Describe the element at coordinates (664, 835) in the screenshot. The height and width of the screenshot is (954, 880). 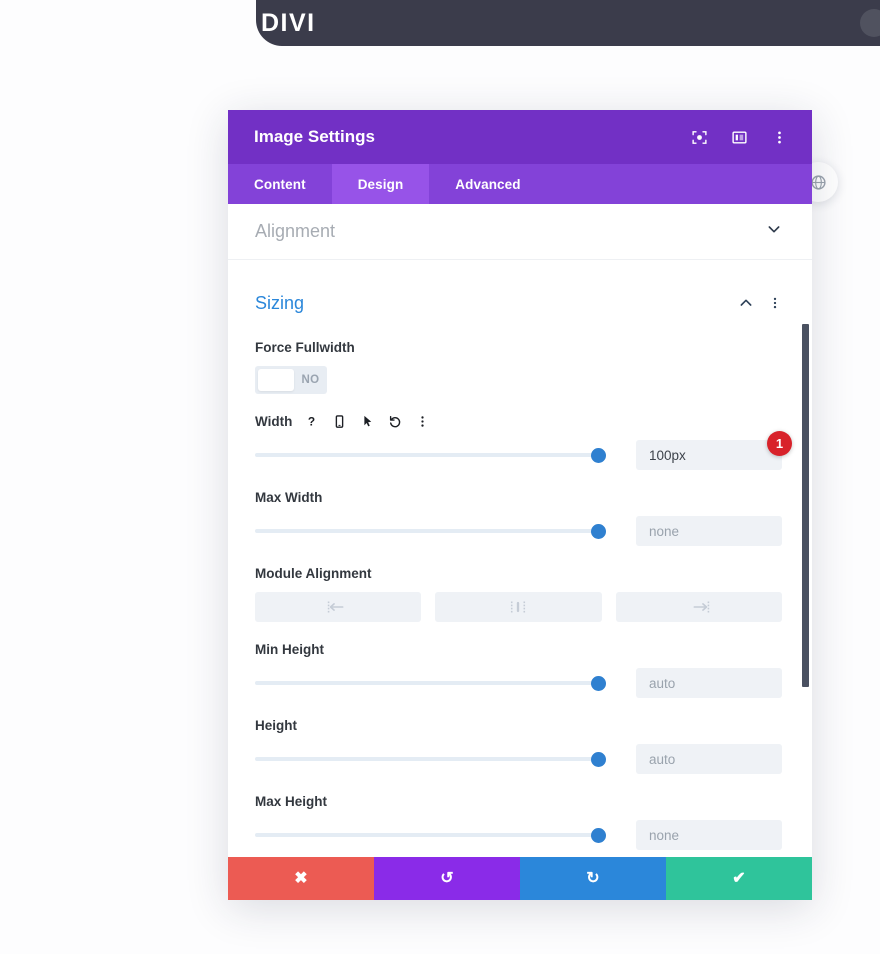
I see `max-height-input-placeholder: none` at that location.